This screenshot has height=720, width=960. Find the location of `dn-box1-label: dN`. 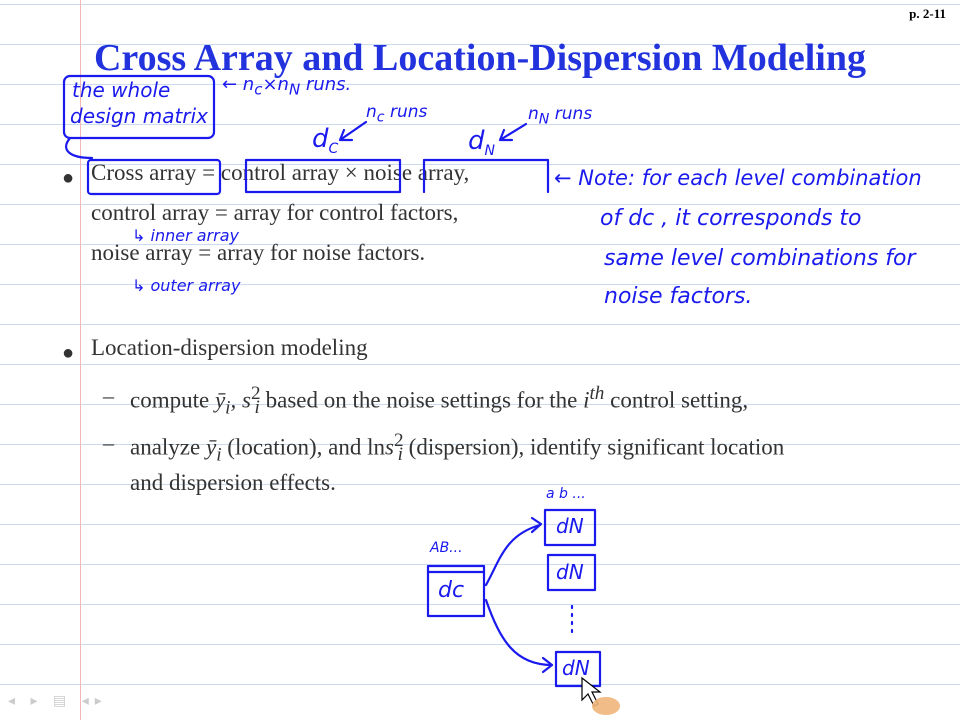

dn-box1-label: dN is located at coordinates (570, 526).